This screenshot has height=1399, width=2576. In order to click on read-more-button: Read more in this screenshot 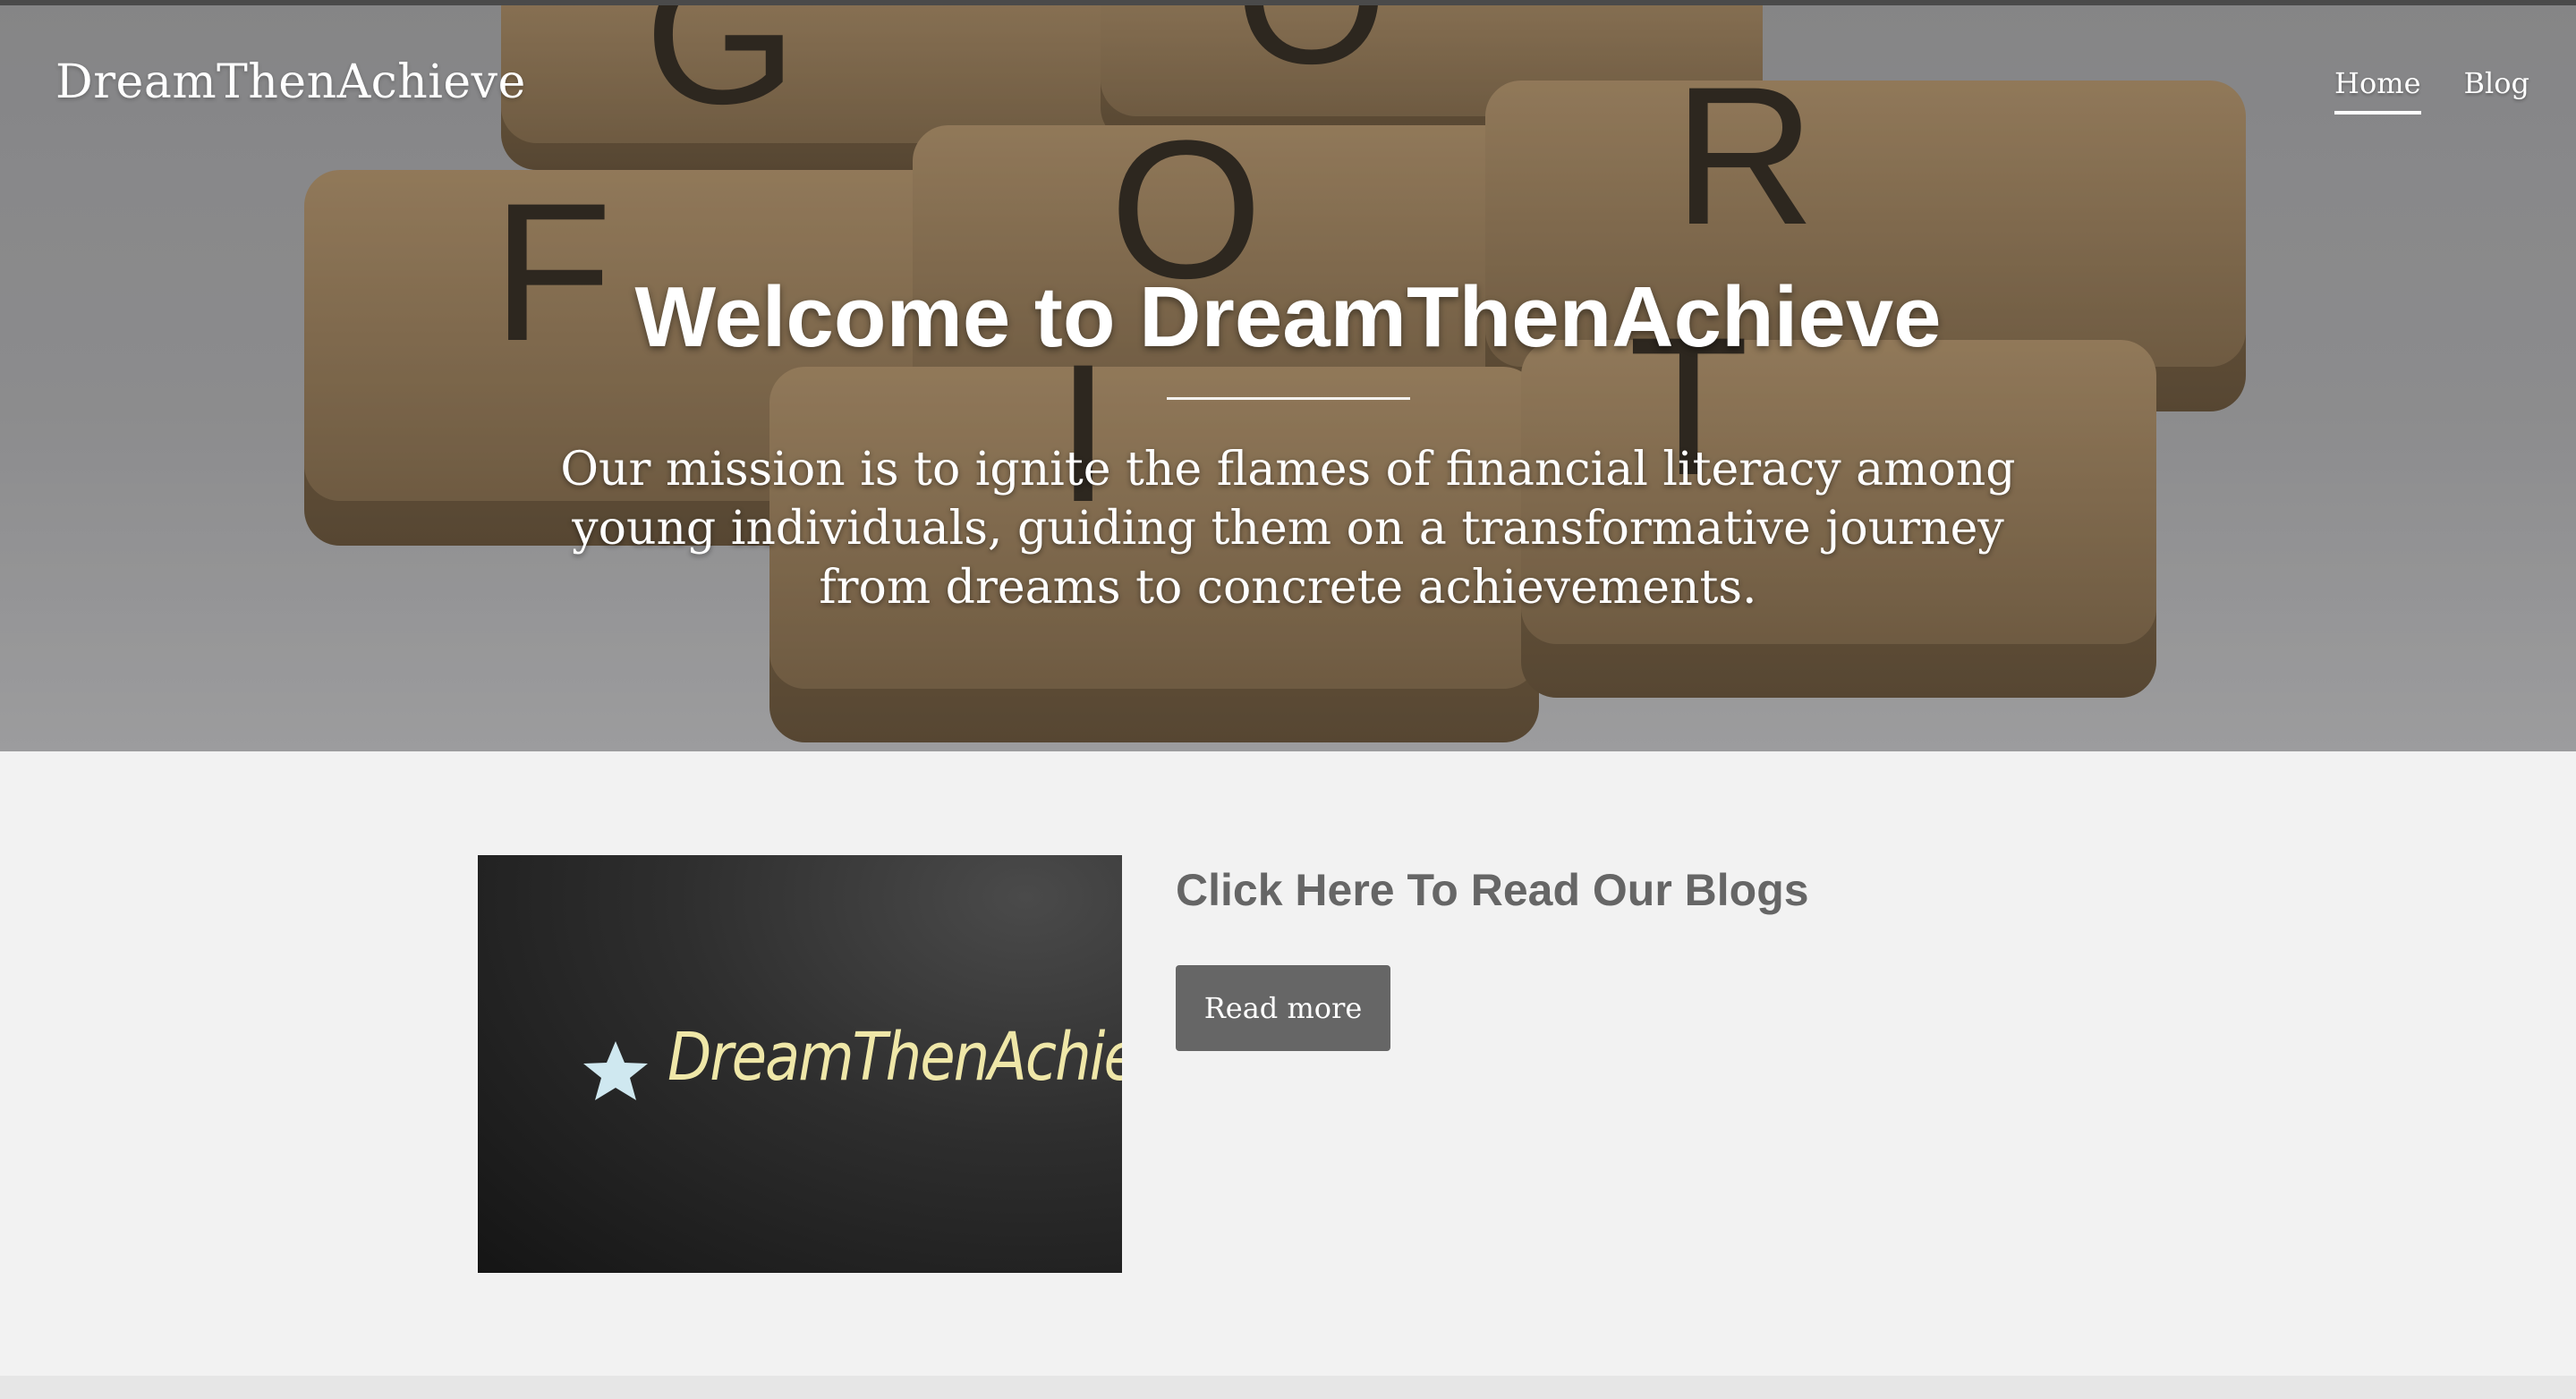, I will do `click(1283, 1008)`.